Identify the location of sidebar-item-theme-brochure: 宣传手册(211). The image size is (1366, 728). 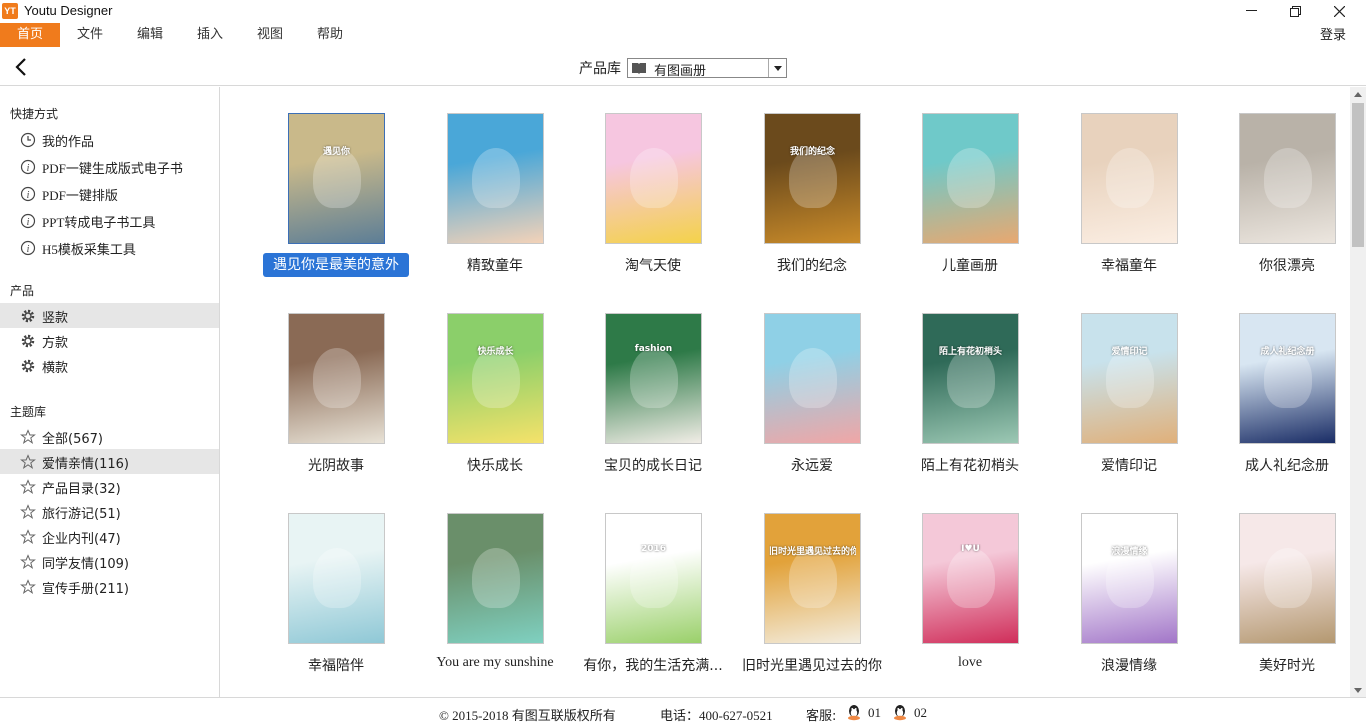
(109, 586).